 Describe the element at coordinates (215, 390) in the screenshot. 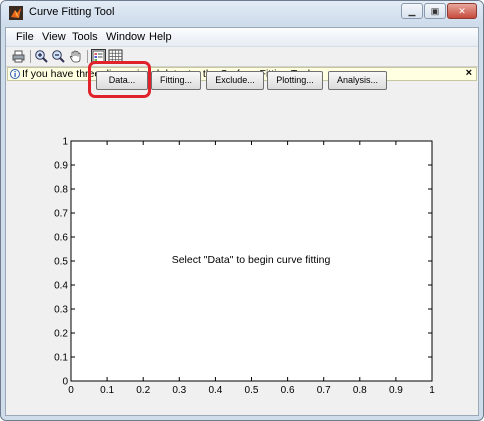

I see `x-tick-label: 0.4` at that location.